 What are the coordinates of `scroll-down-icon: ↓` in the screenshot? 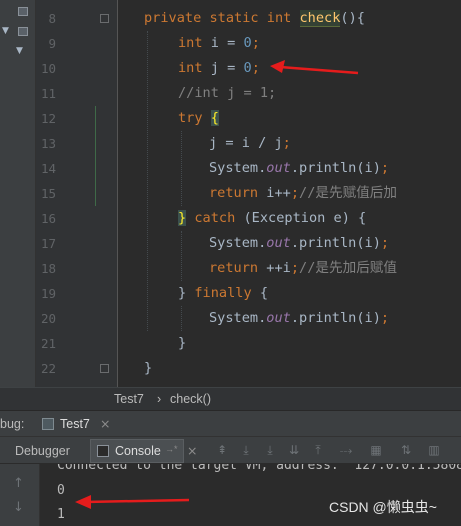 It's located at (18, 507).